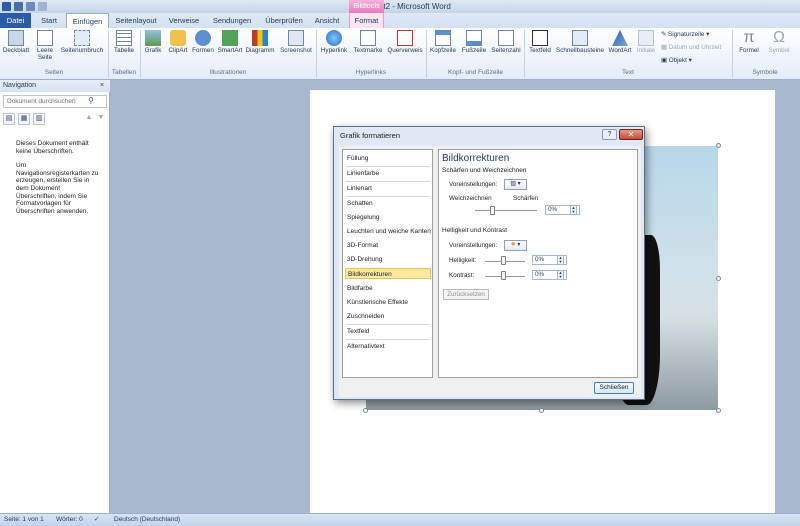 This screenshot has height=526, width=800. Describe the element at coordinates (24, 119) in the screenshot. I see `pages-view-icon: ▦` at that location.